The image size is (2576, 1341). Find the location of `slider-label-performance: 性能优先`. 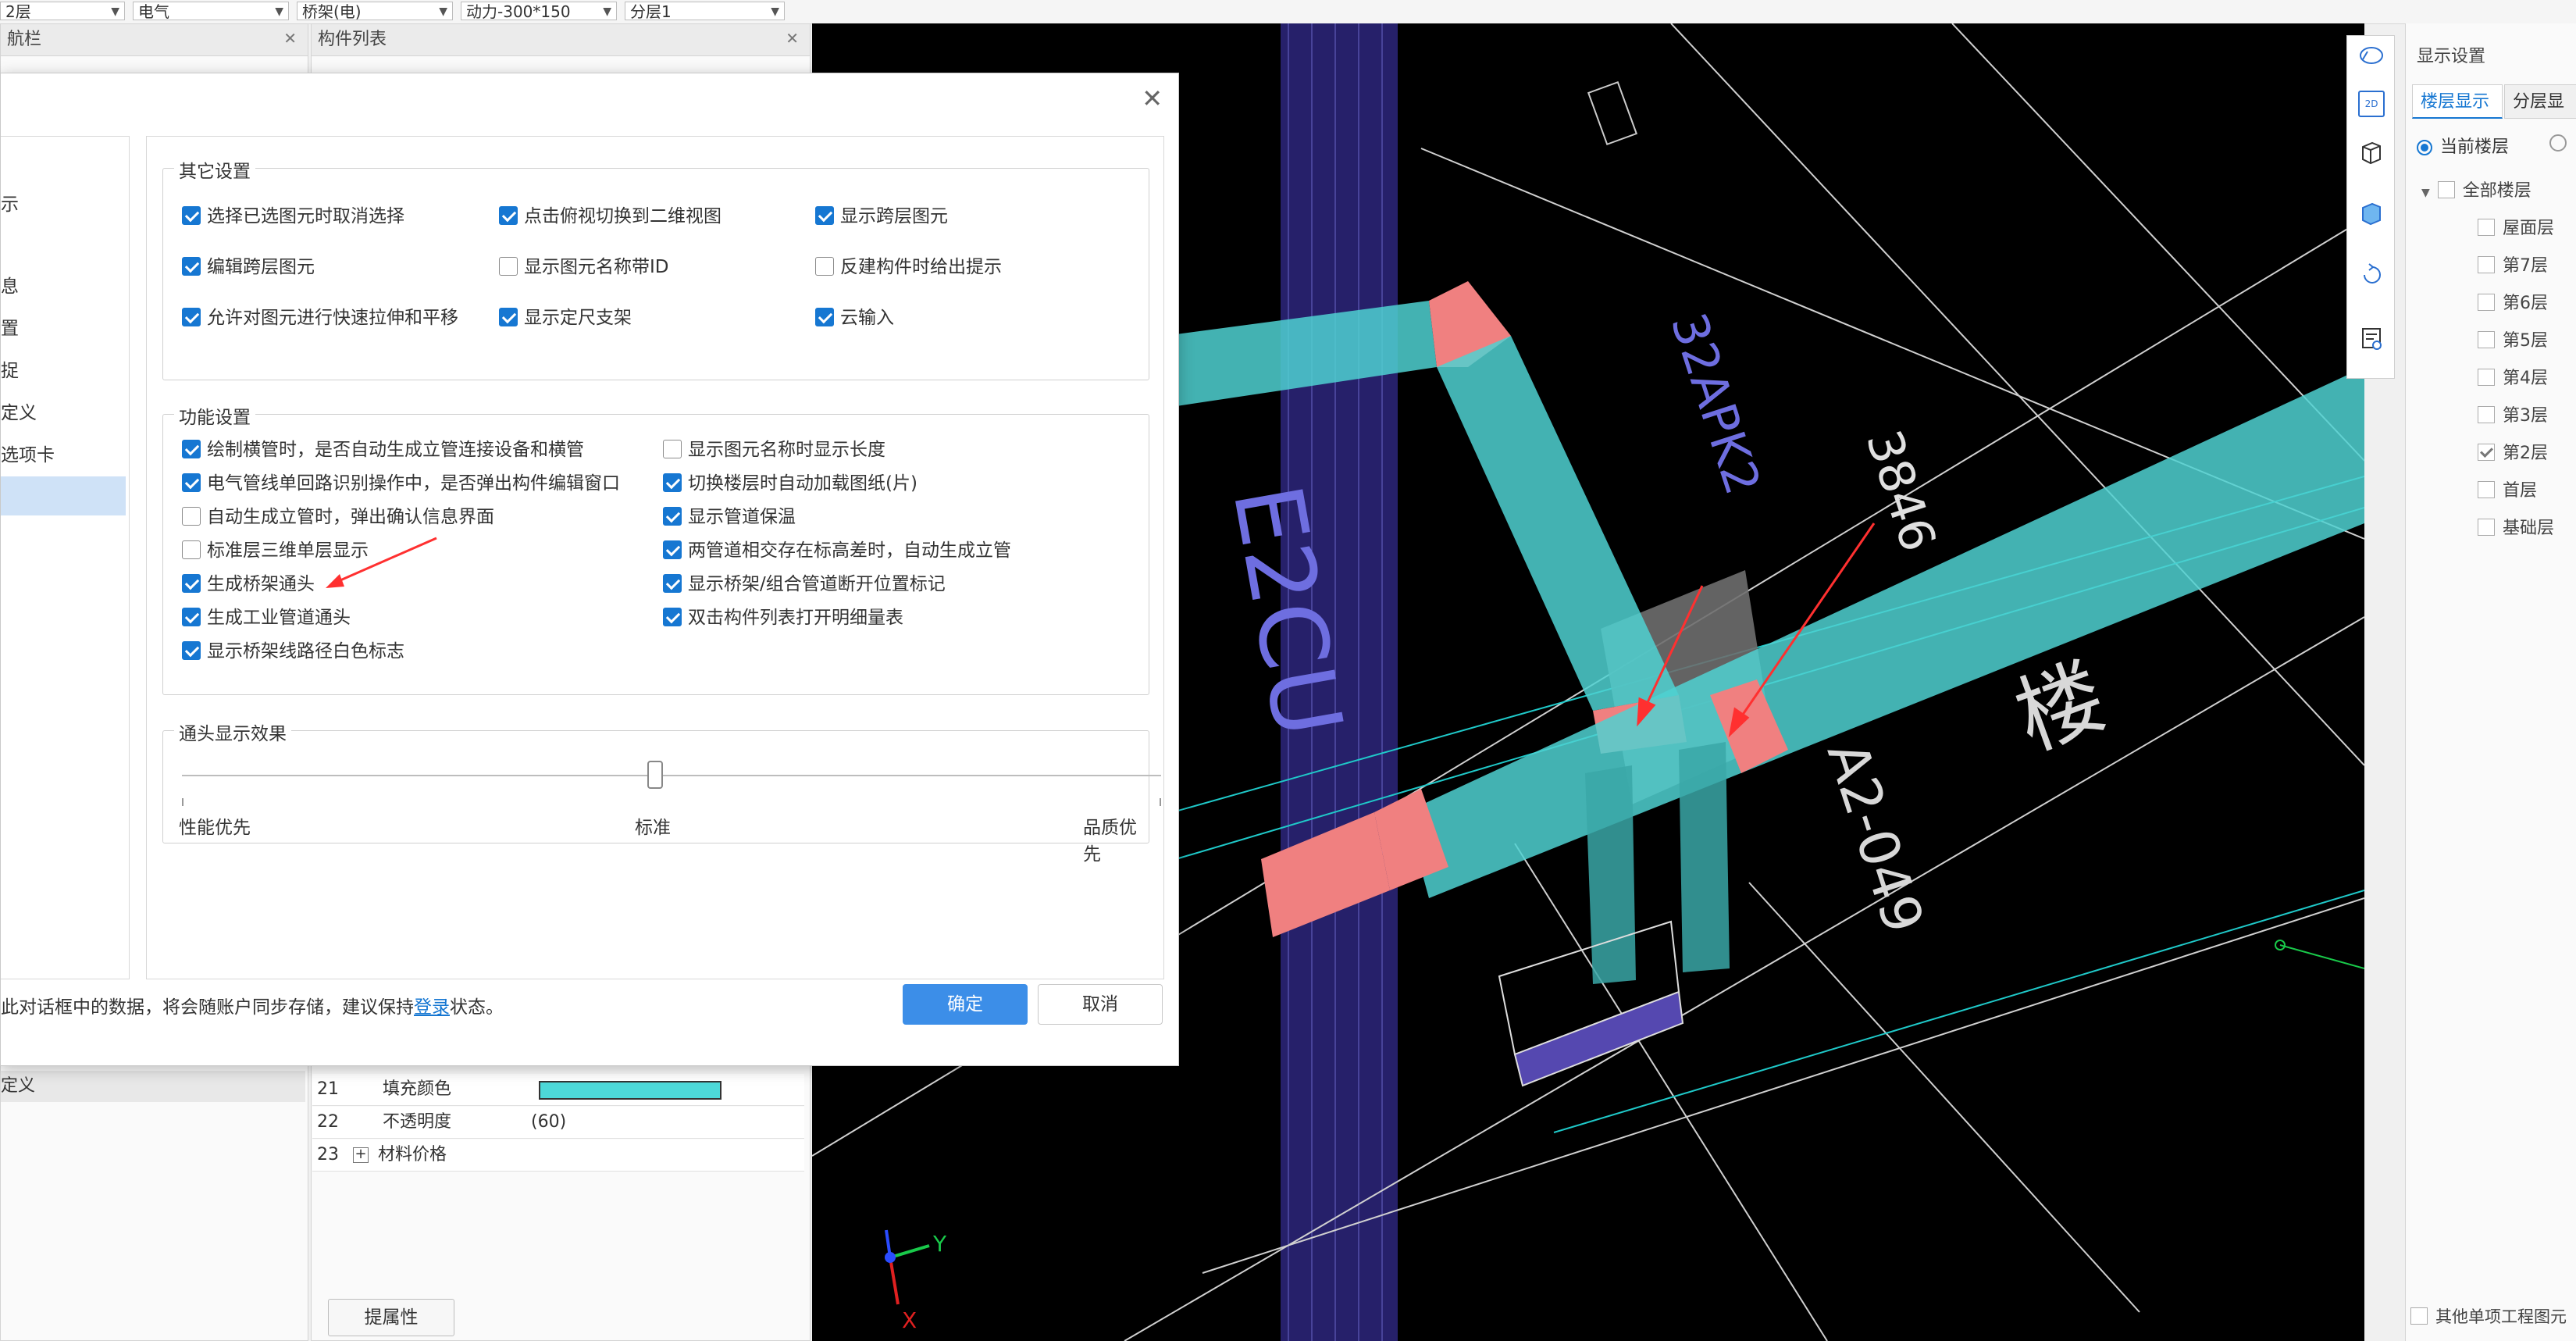

slider-label-performance: 性能优先 is located at coordinates (215, 828).